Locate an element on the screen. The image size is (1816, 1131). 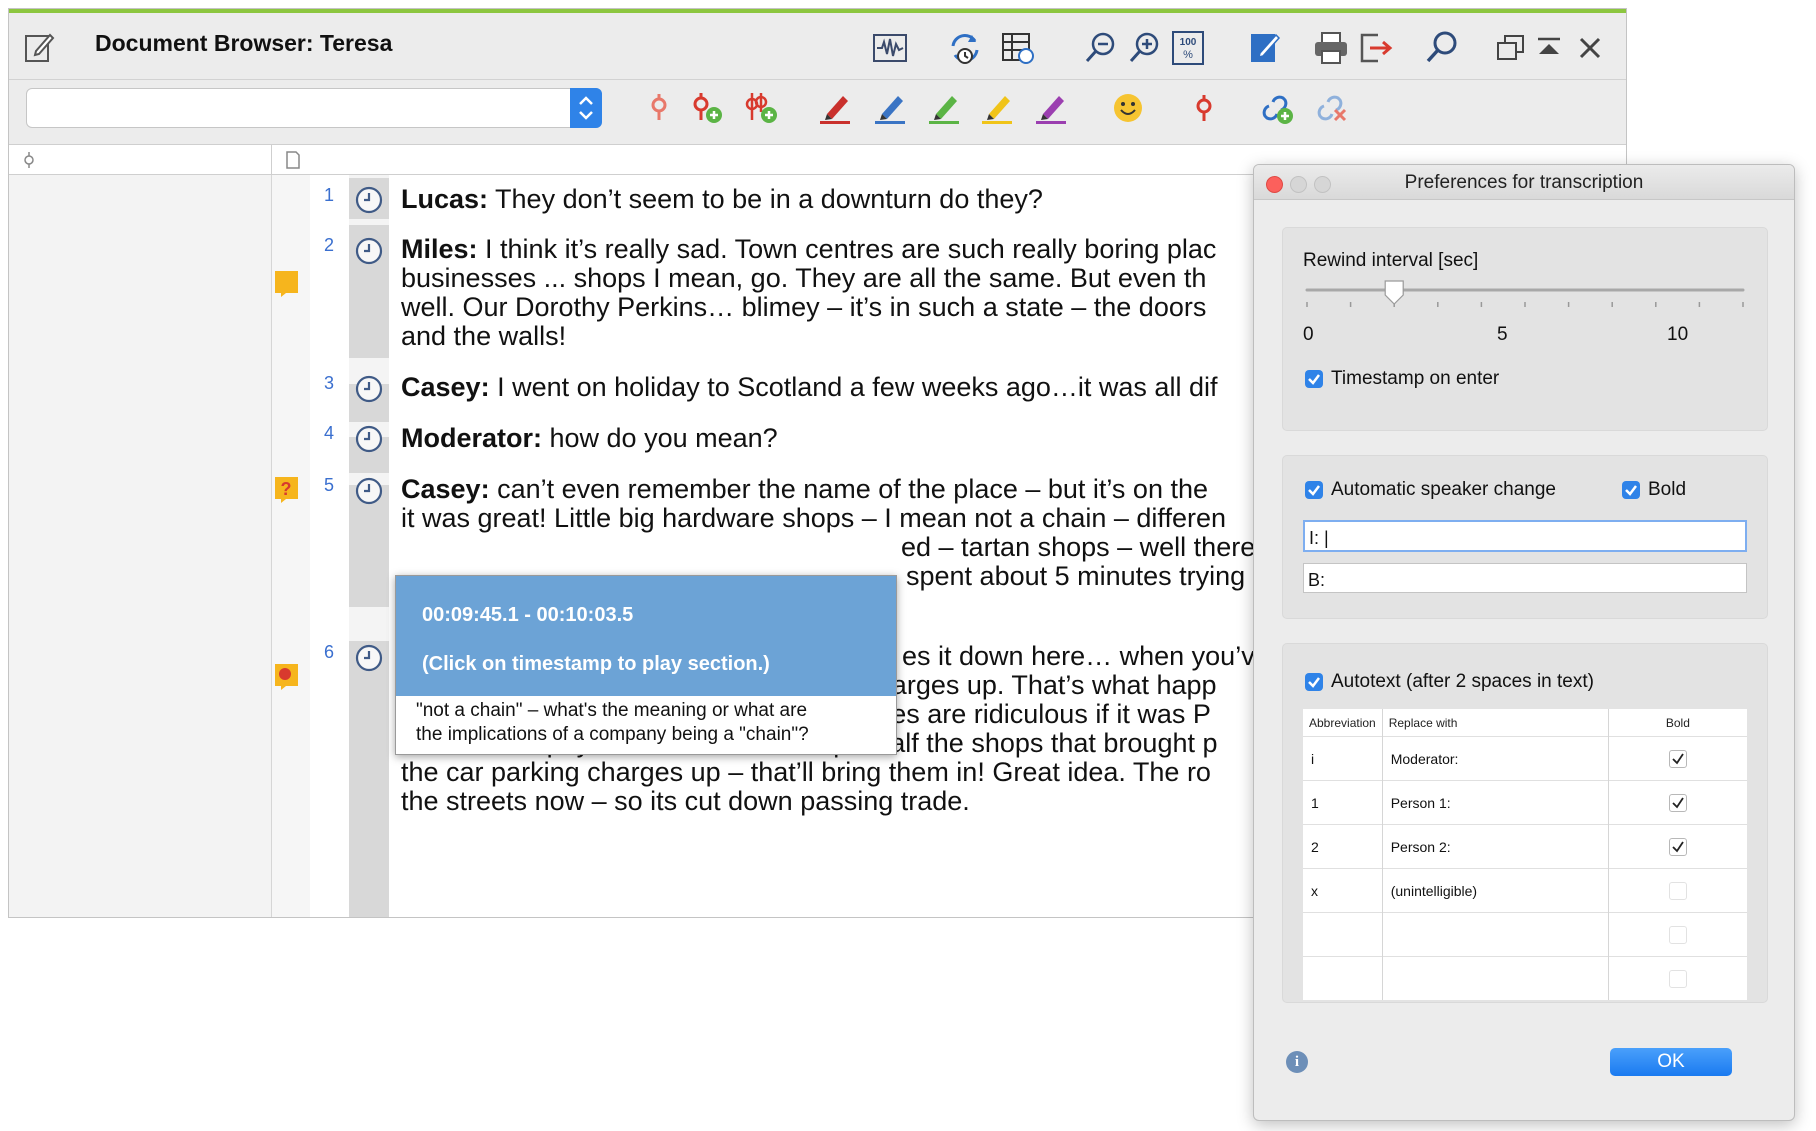
timestamp-on-enter-checkbox is located at coordinates (1314, 379).